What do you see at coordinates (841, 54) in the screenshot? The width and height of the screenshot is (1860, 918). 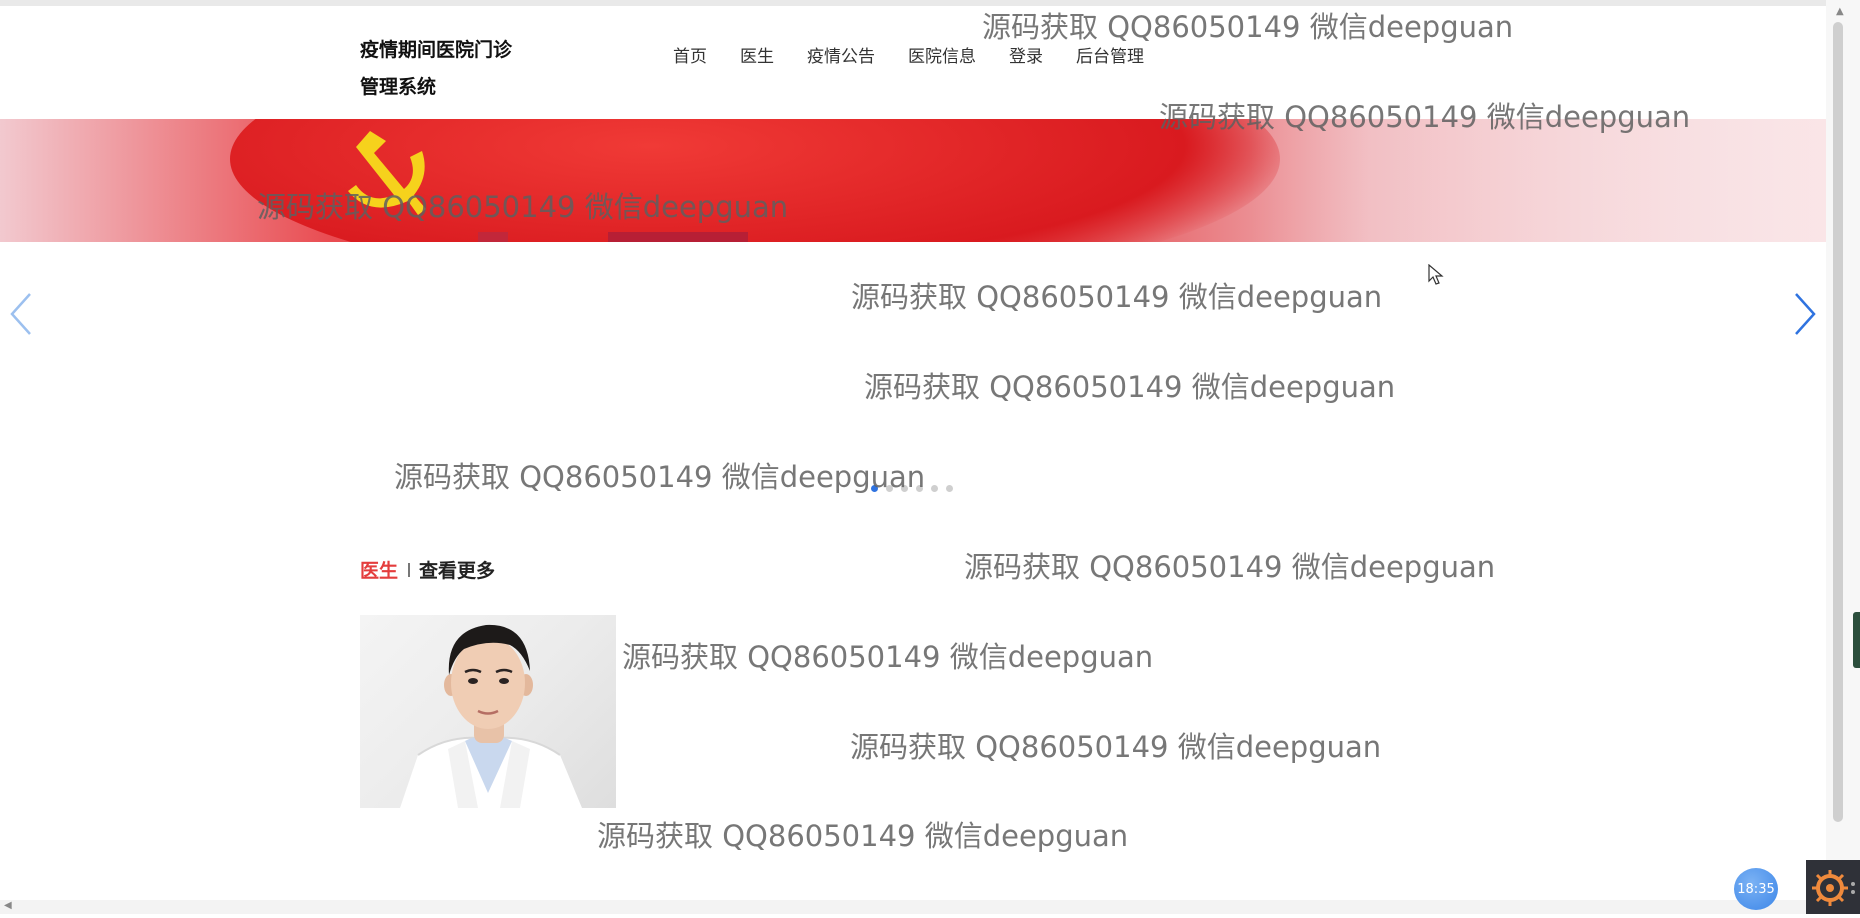 I see `nav-epidemic-notices: 疫情公告` at bounding box center [841, 54].